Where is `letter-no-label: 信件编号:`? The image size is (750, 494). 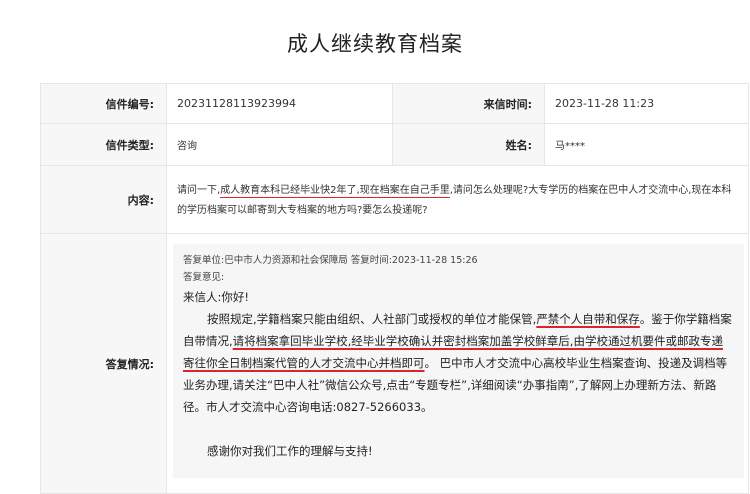 letter-no-label: 信件编号: is located at coordinates (103, 103).